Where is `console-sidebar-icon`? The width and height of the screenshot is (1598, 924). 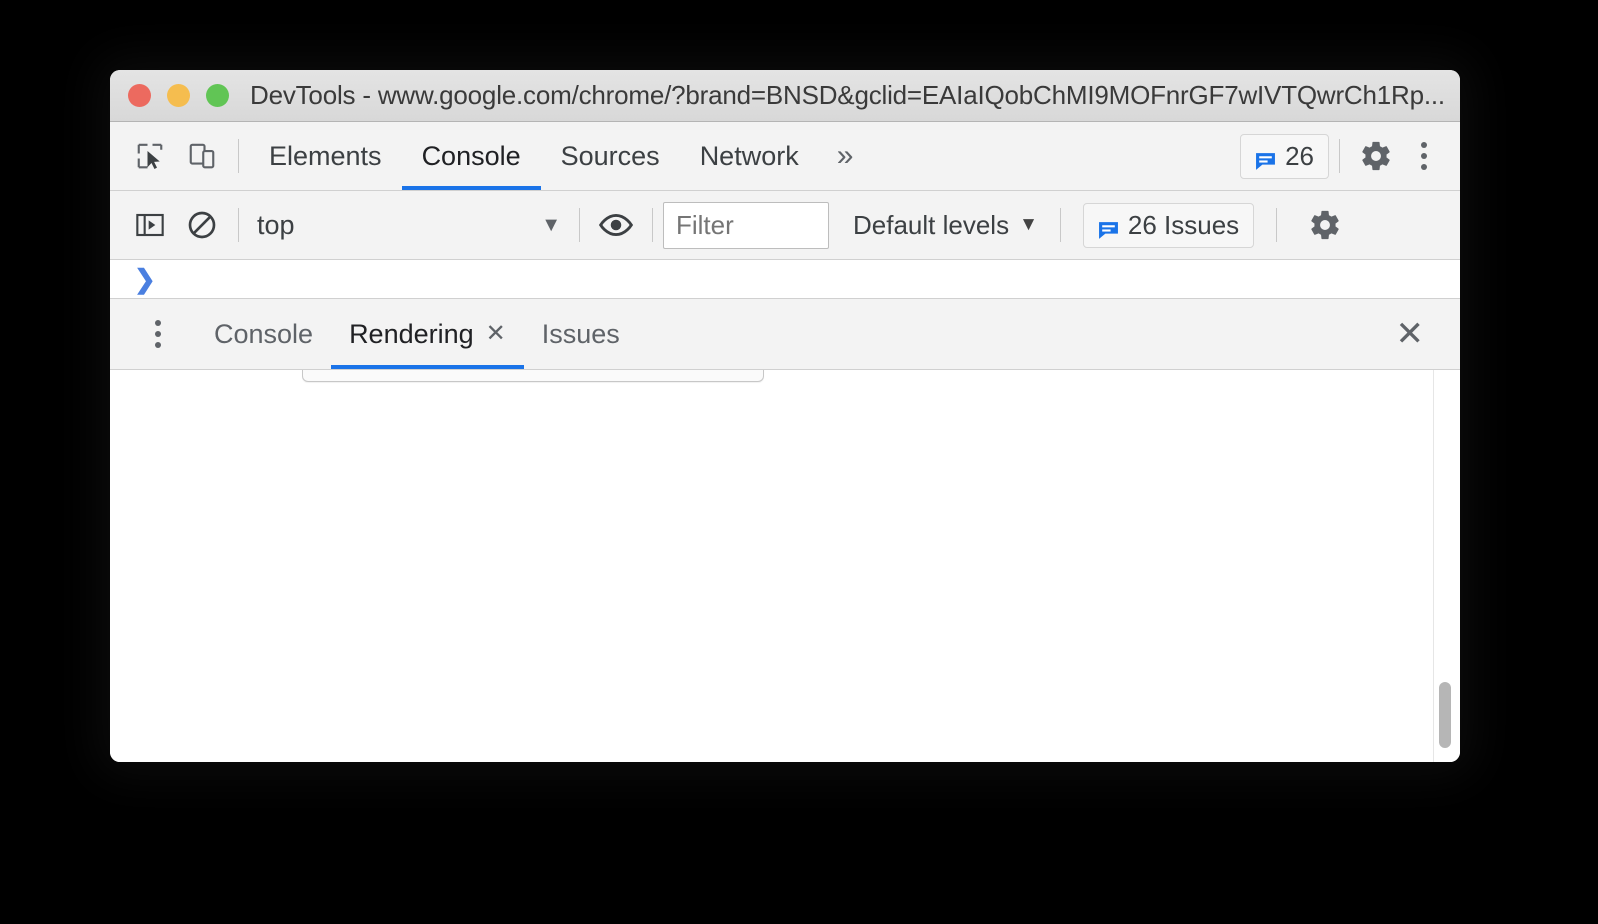 console-sidebar-icon is located at coordinates (150, 225).